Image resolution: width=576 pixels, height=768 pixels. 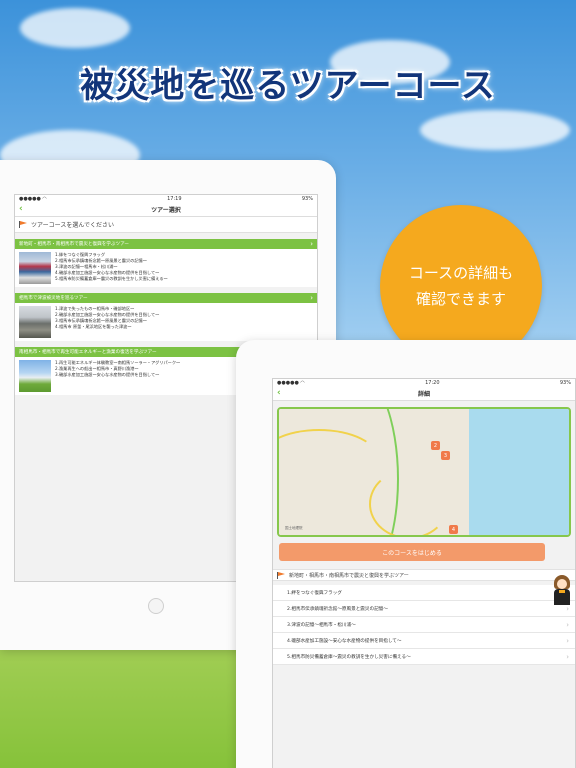 I want to click on badge-line1: コースの詳細も, so click(x=461, y=273).